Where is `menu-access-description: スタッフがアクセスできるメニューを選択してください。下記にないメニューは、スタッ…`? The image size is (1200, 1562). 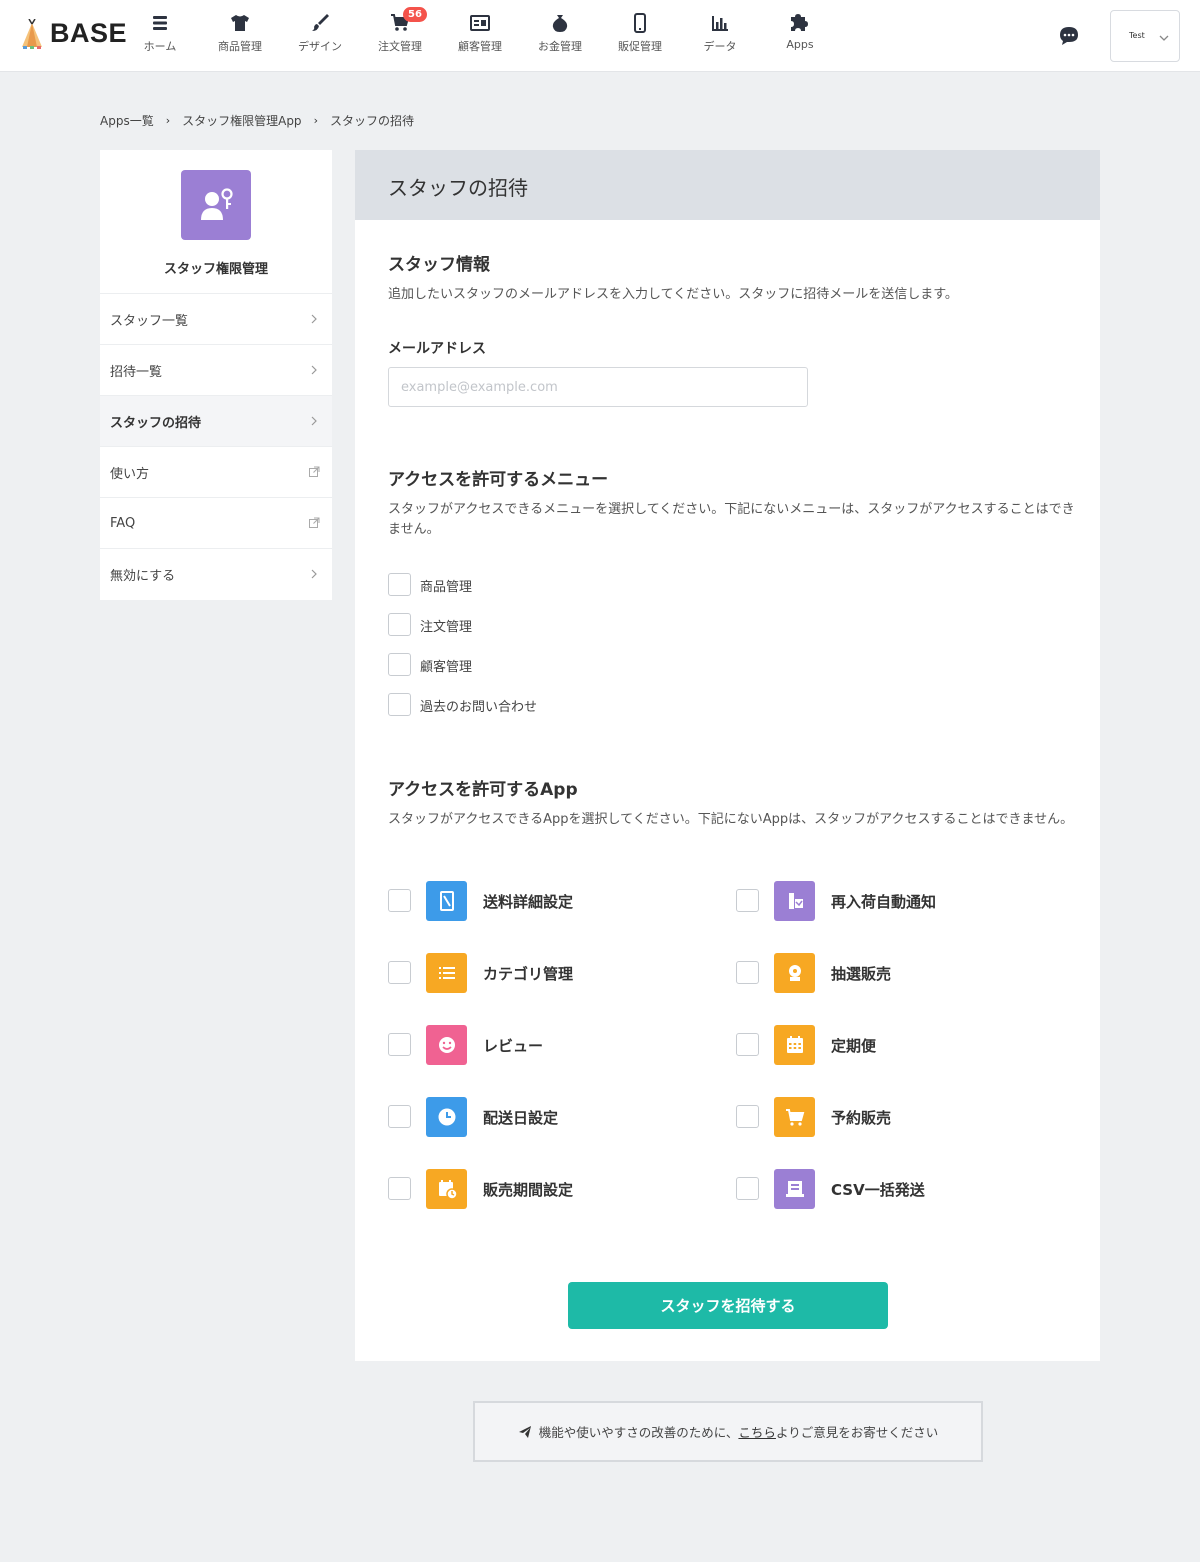 menu-access-description: スタッフがアクセスできるメニューを選択してください。下記にないメニューは、スタッ… is located at coordinates (731, 519).